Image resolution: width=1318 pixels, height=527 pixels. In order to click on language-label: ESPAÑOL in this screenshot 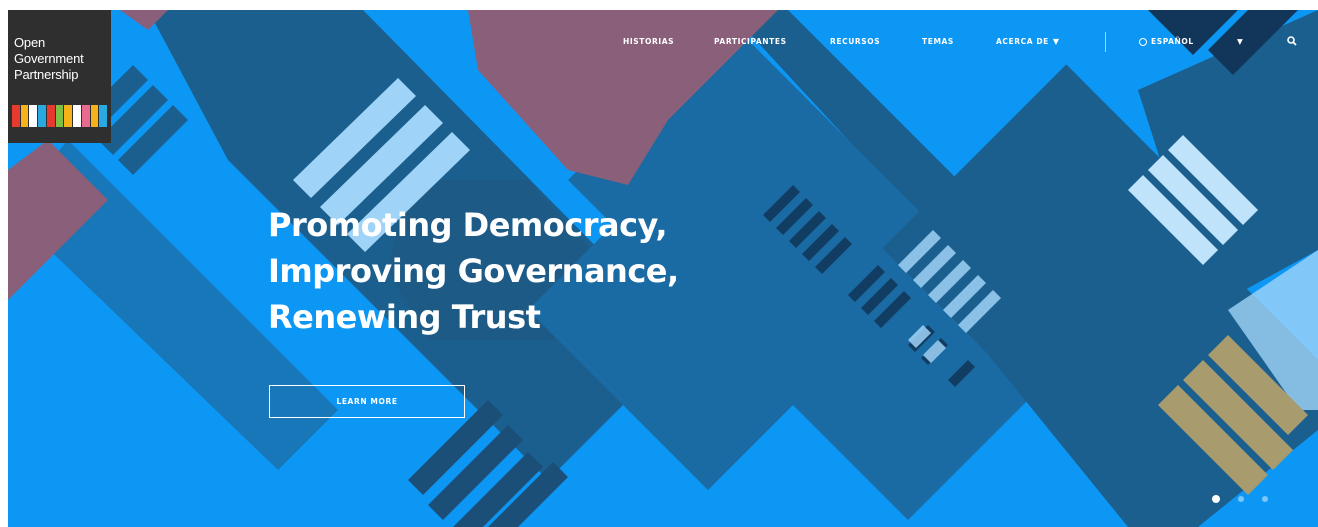, I will do `click(1172, 41)`.